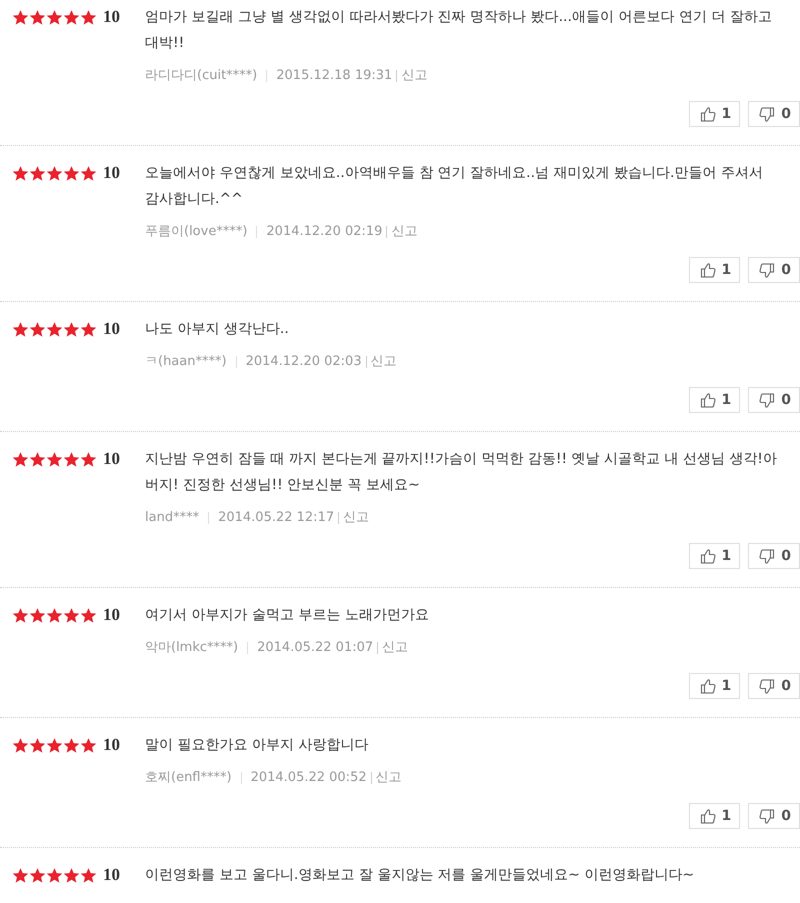 The image size is (800, 903). I want to click on review-date: 2014.12.20 02:19, so click(324, 232).